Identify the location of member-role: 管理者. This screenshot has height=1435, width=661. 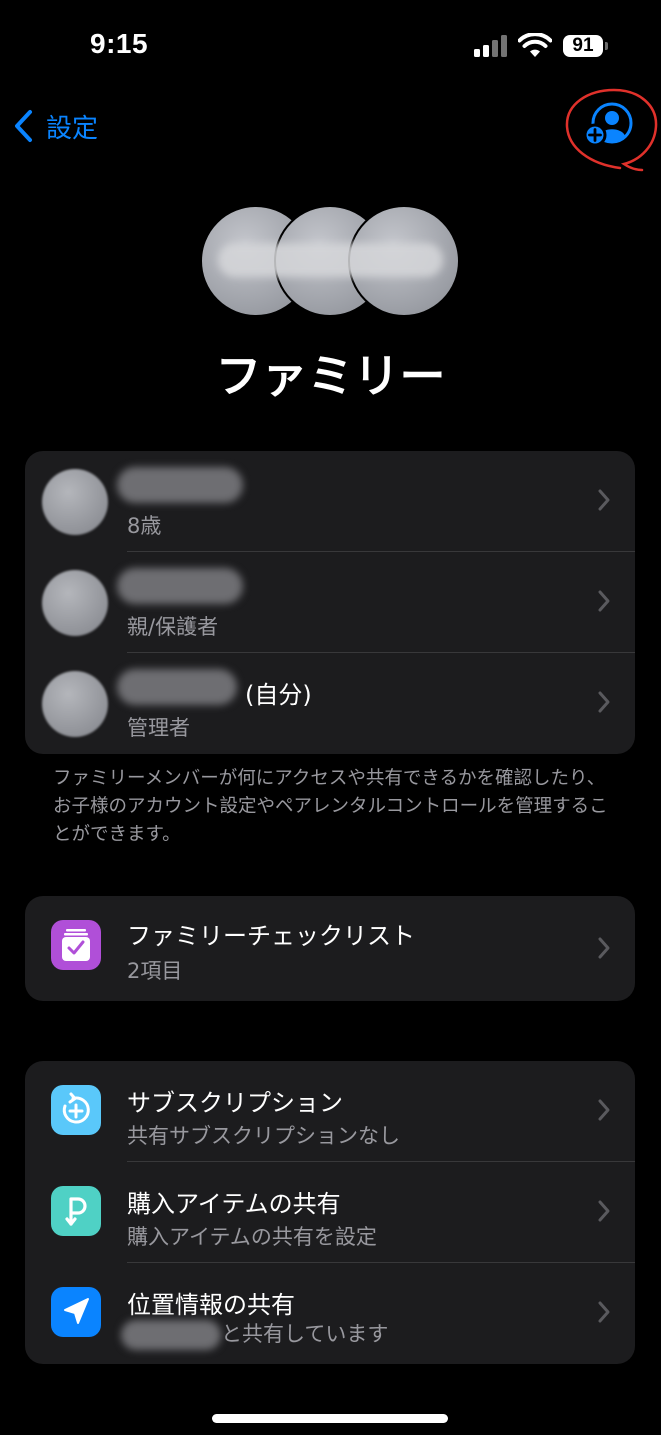
(158, 728).